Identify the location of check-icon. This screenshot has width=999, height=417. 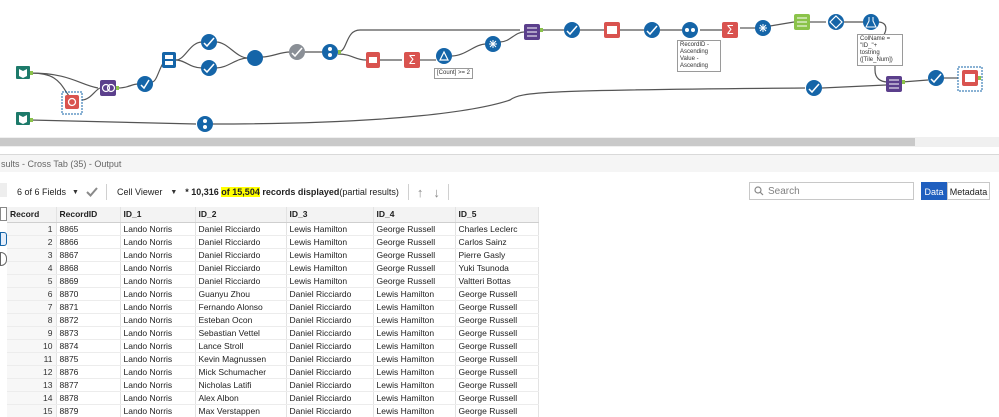
(92, 192).